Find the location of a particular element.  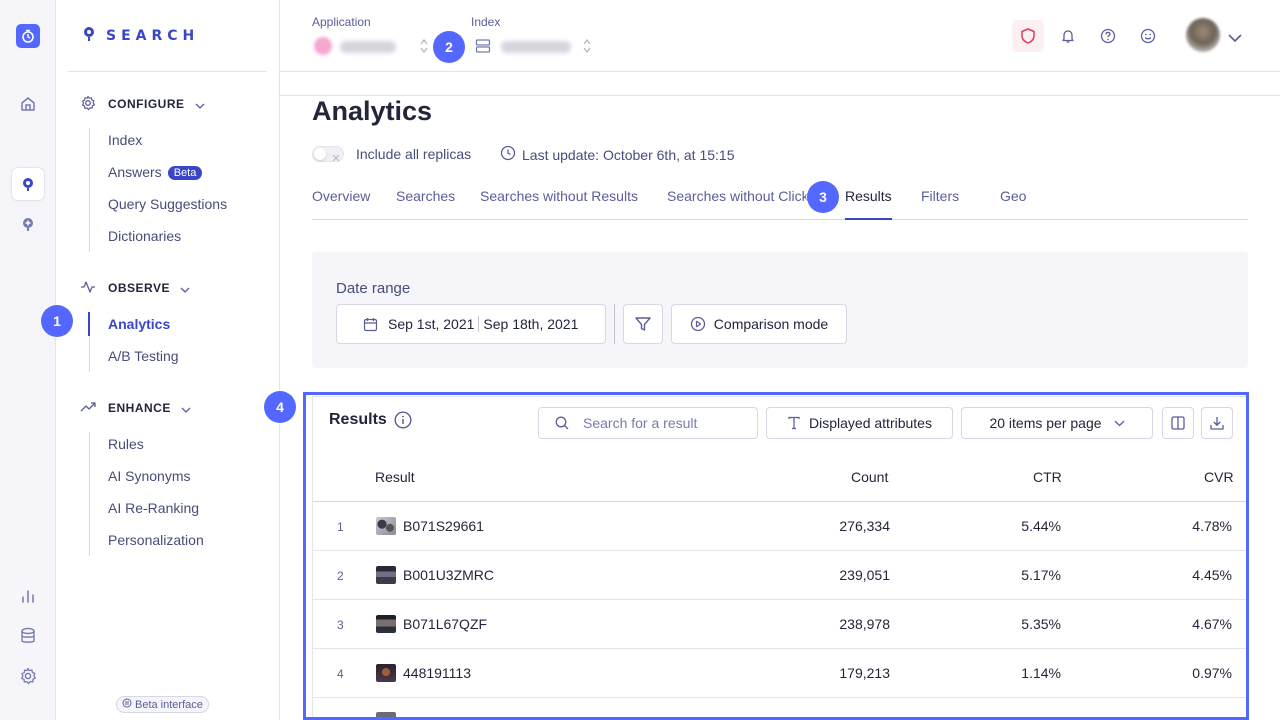

callout-badge: 3 is located at coordinates (823, 197).